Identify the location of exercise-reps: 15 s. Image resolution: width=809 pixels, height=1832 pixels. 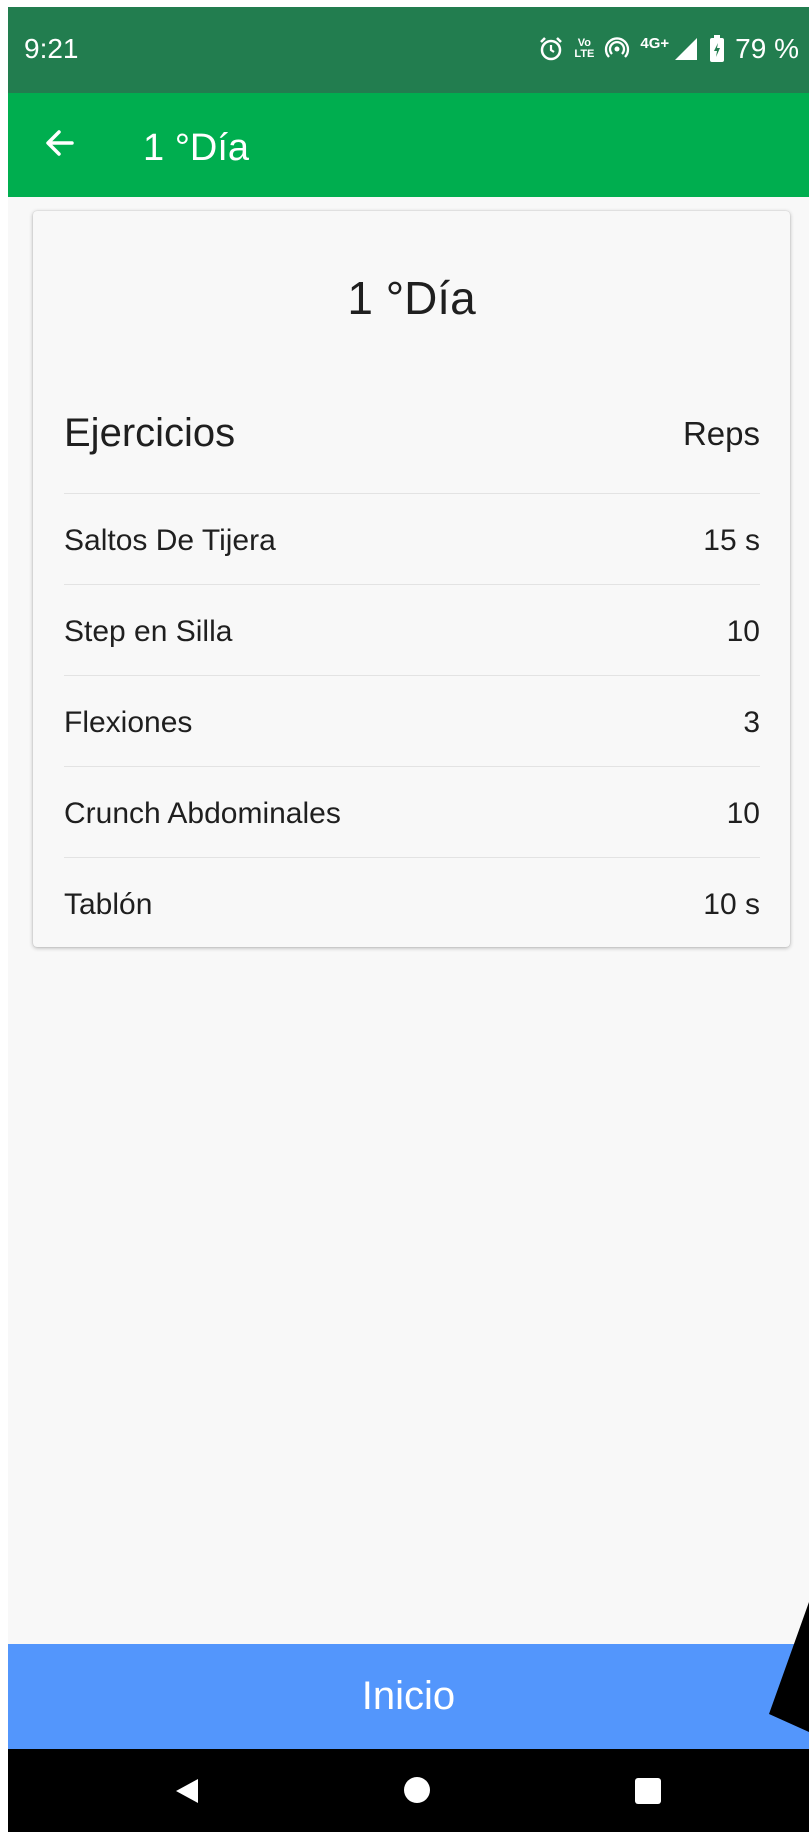
(731, 540).